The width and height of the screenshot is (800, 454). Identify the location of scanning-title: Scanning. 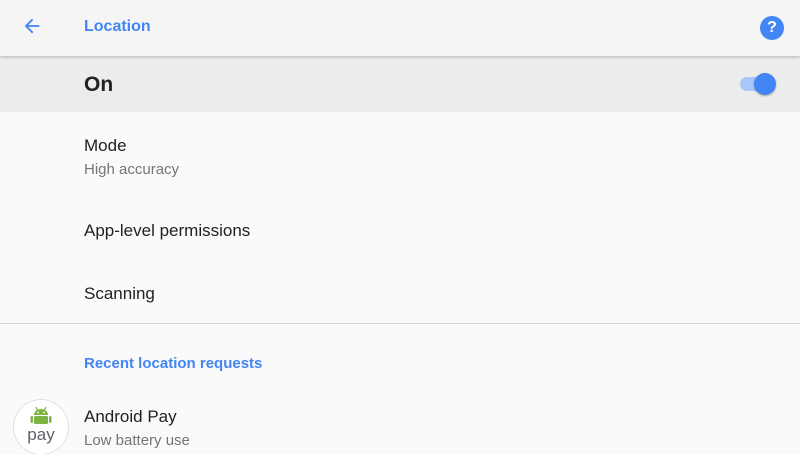
(119, 293).